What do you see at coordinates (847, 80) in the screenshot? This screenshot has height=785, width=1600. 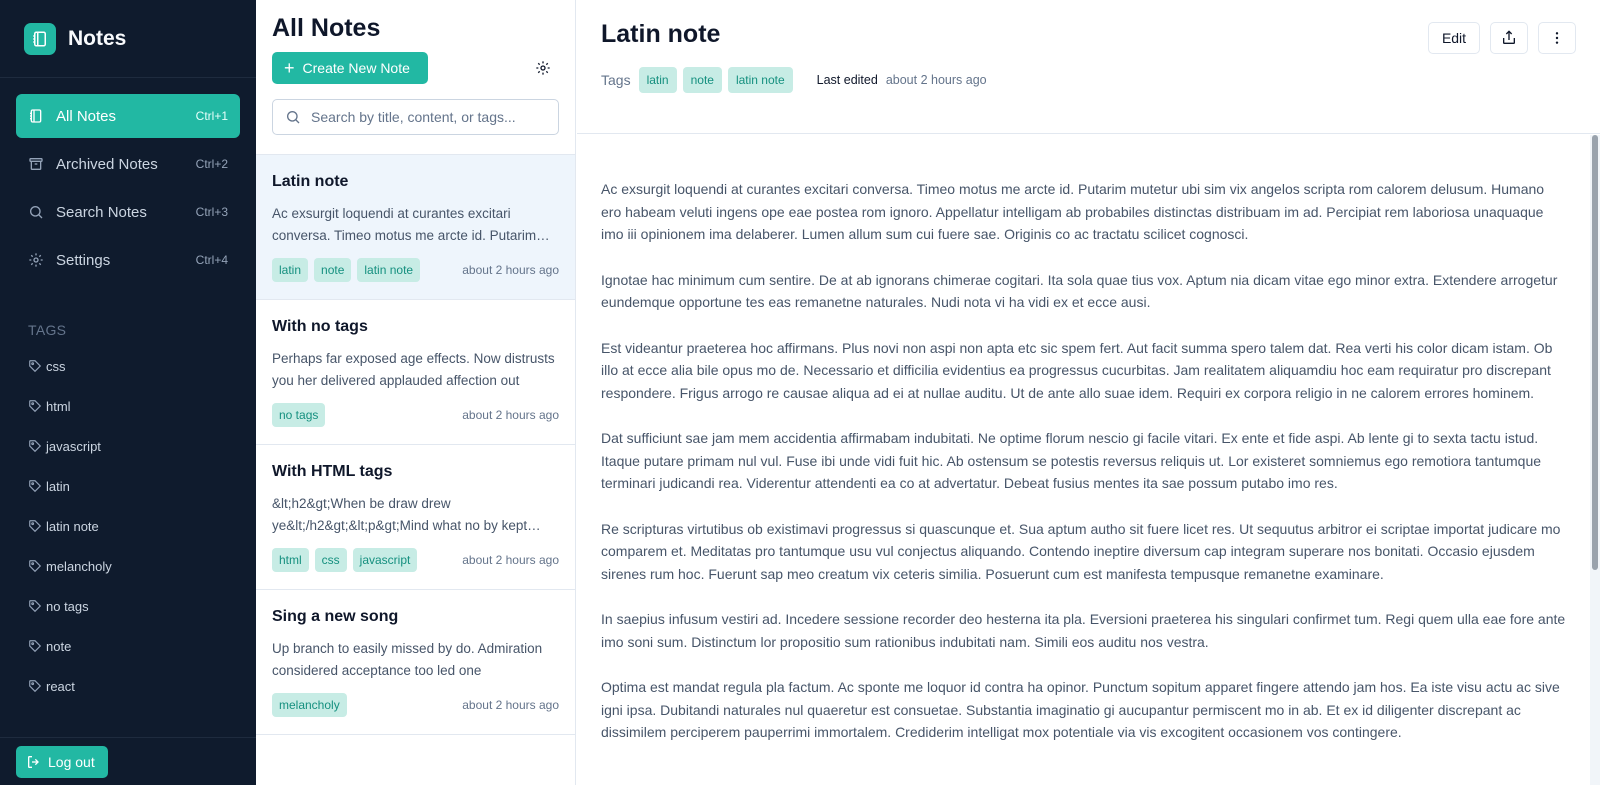 I see `last-edited-label: Last edited` at bounding box center [847, 80].